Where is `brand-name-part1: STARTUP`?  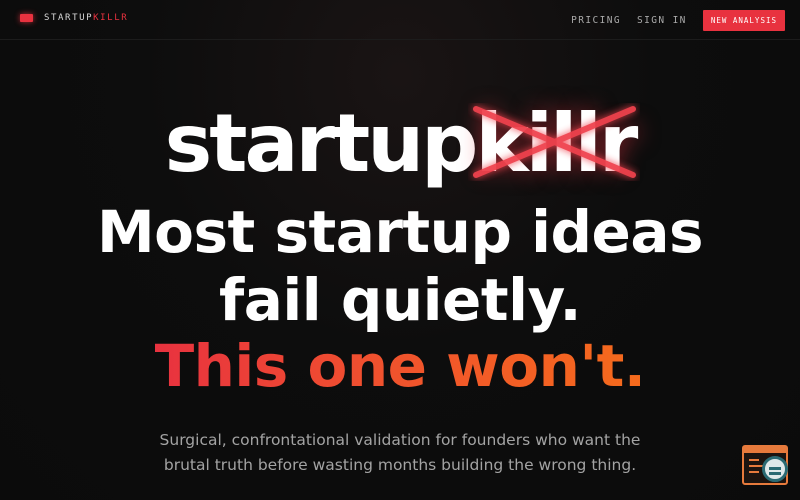
brand-name-part1: STARTUP is located at coordinates (69, 18).